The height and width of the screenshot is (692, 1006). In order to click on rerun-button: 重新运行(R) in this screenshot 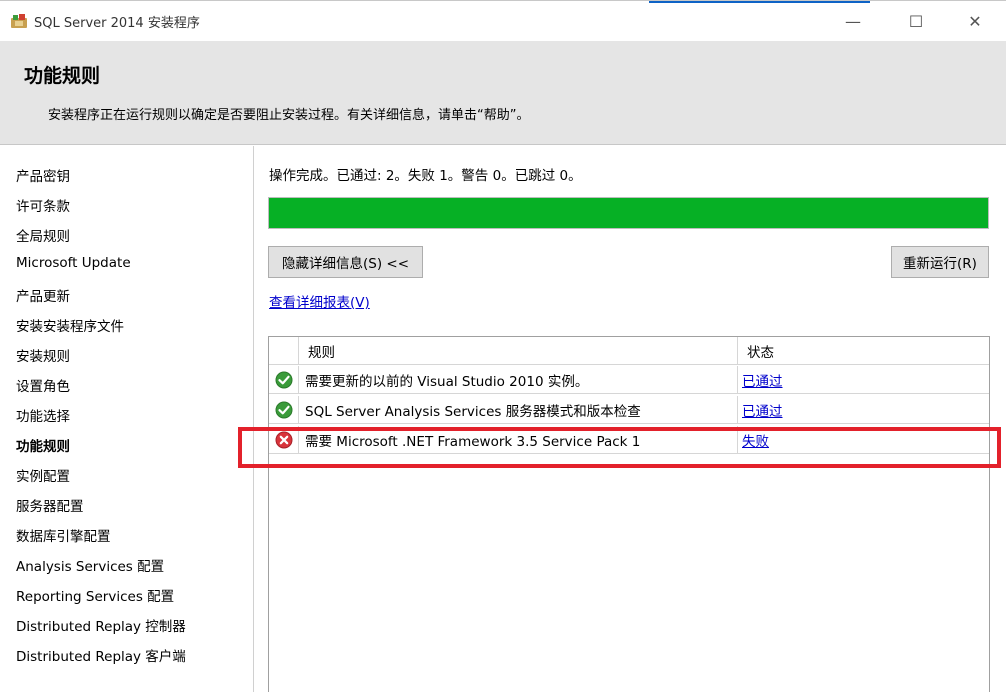, I will do `click(940, 262)`.